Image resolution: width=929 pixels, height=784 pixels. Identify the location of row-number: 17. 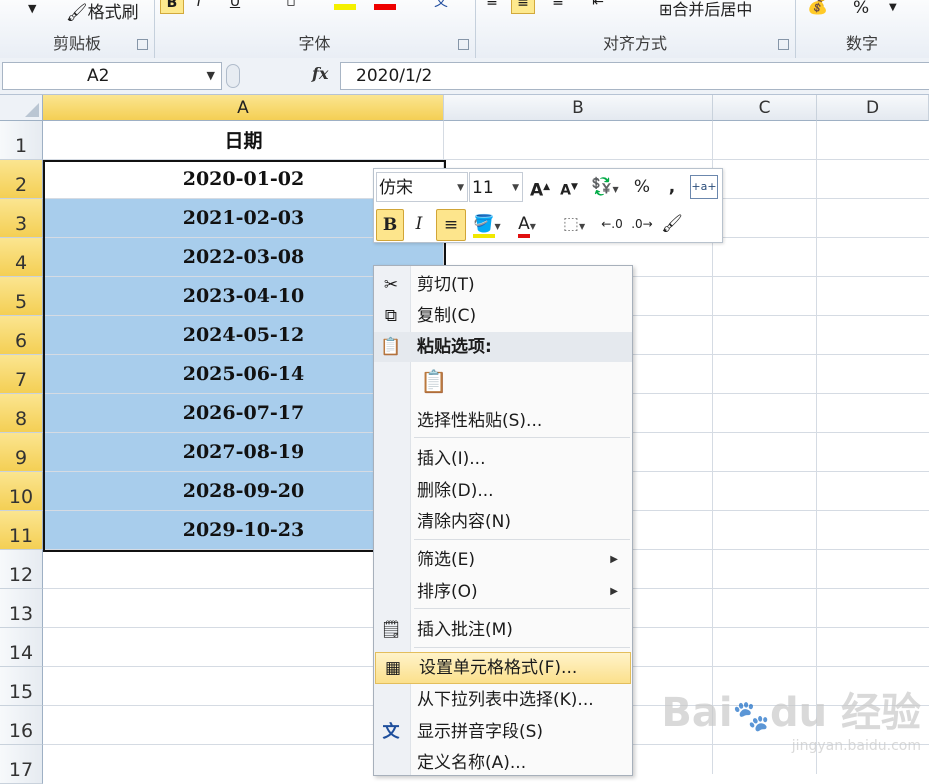
(21, 770).